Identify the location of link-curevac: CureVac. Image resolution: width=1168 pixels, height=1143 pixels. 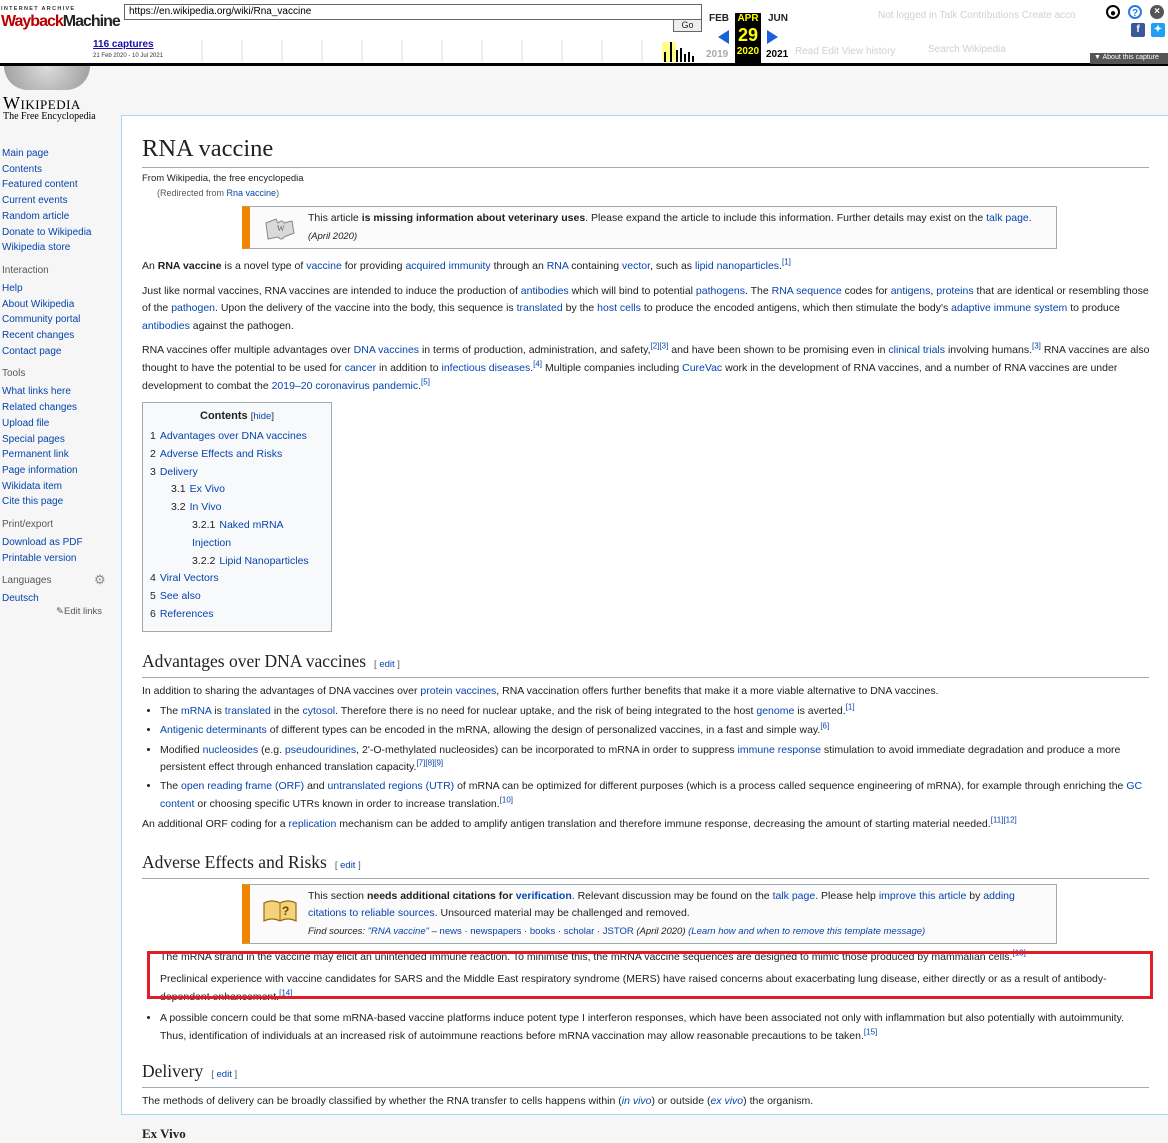
(702, 368).